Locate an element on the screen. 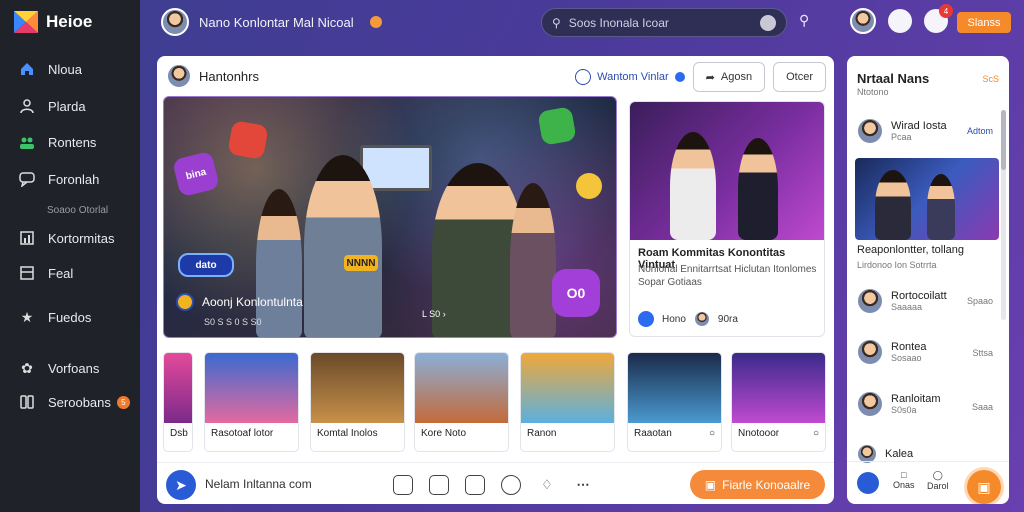 The height and width of the screenshot is (512, 1024). emoji-icon is located at coordinates (511, 485).